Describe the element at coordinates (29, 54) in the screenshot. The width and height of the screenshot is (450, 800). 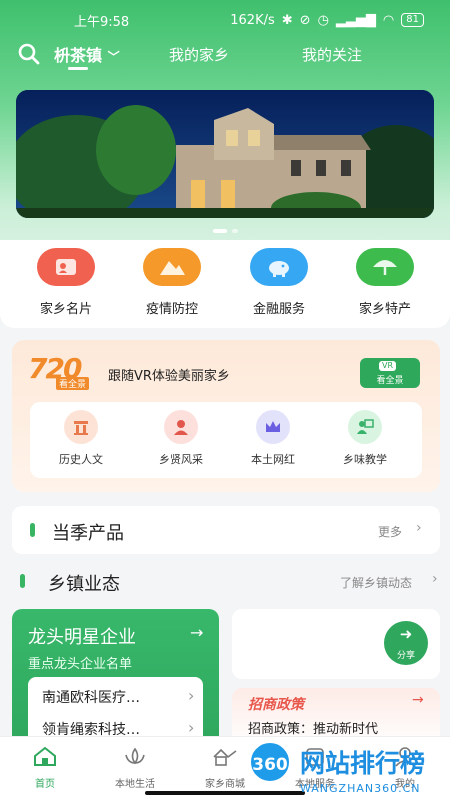
I see `search-icon` at that location.